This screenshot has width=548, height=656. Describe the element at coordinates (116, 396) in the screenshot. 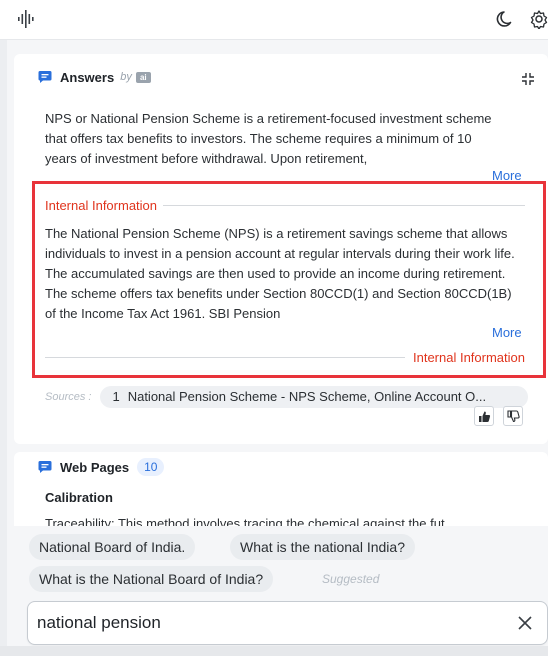

I see `source-number: 1` at that location.